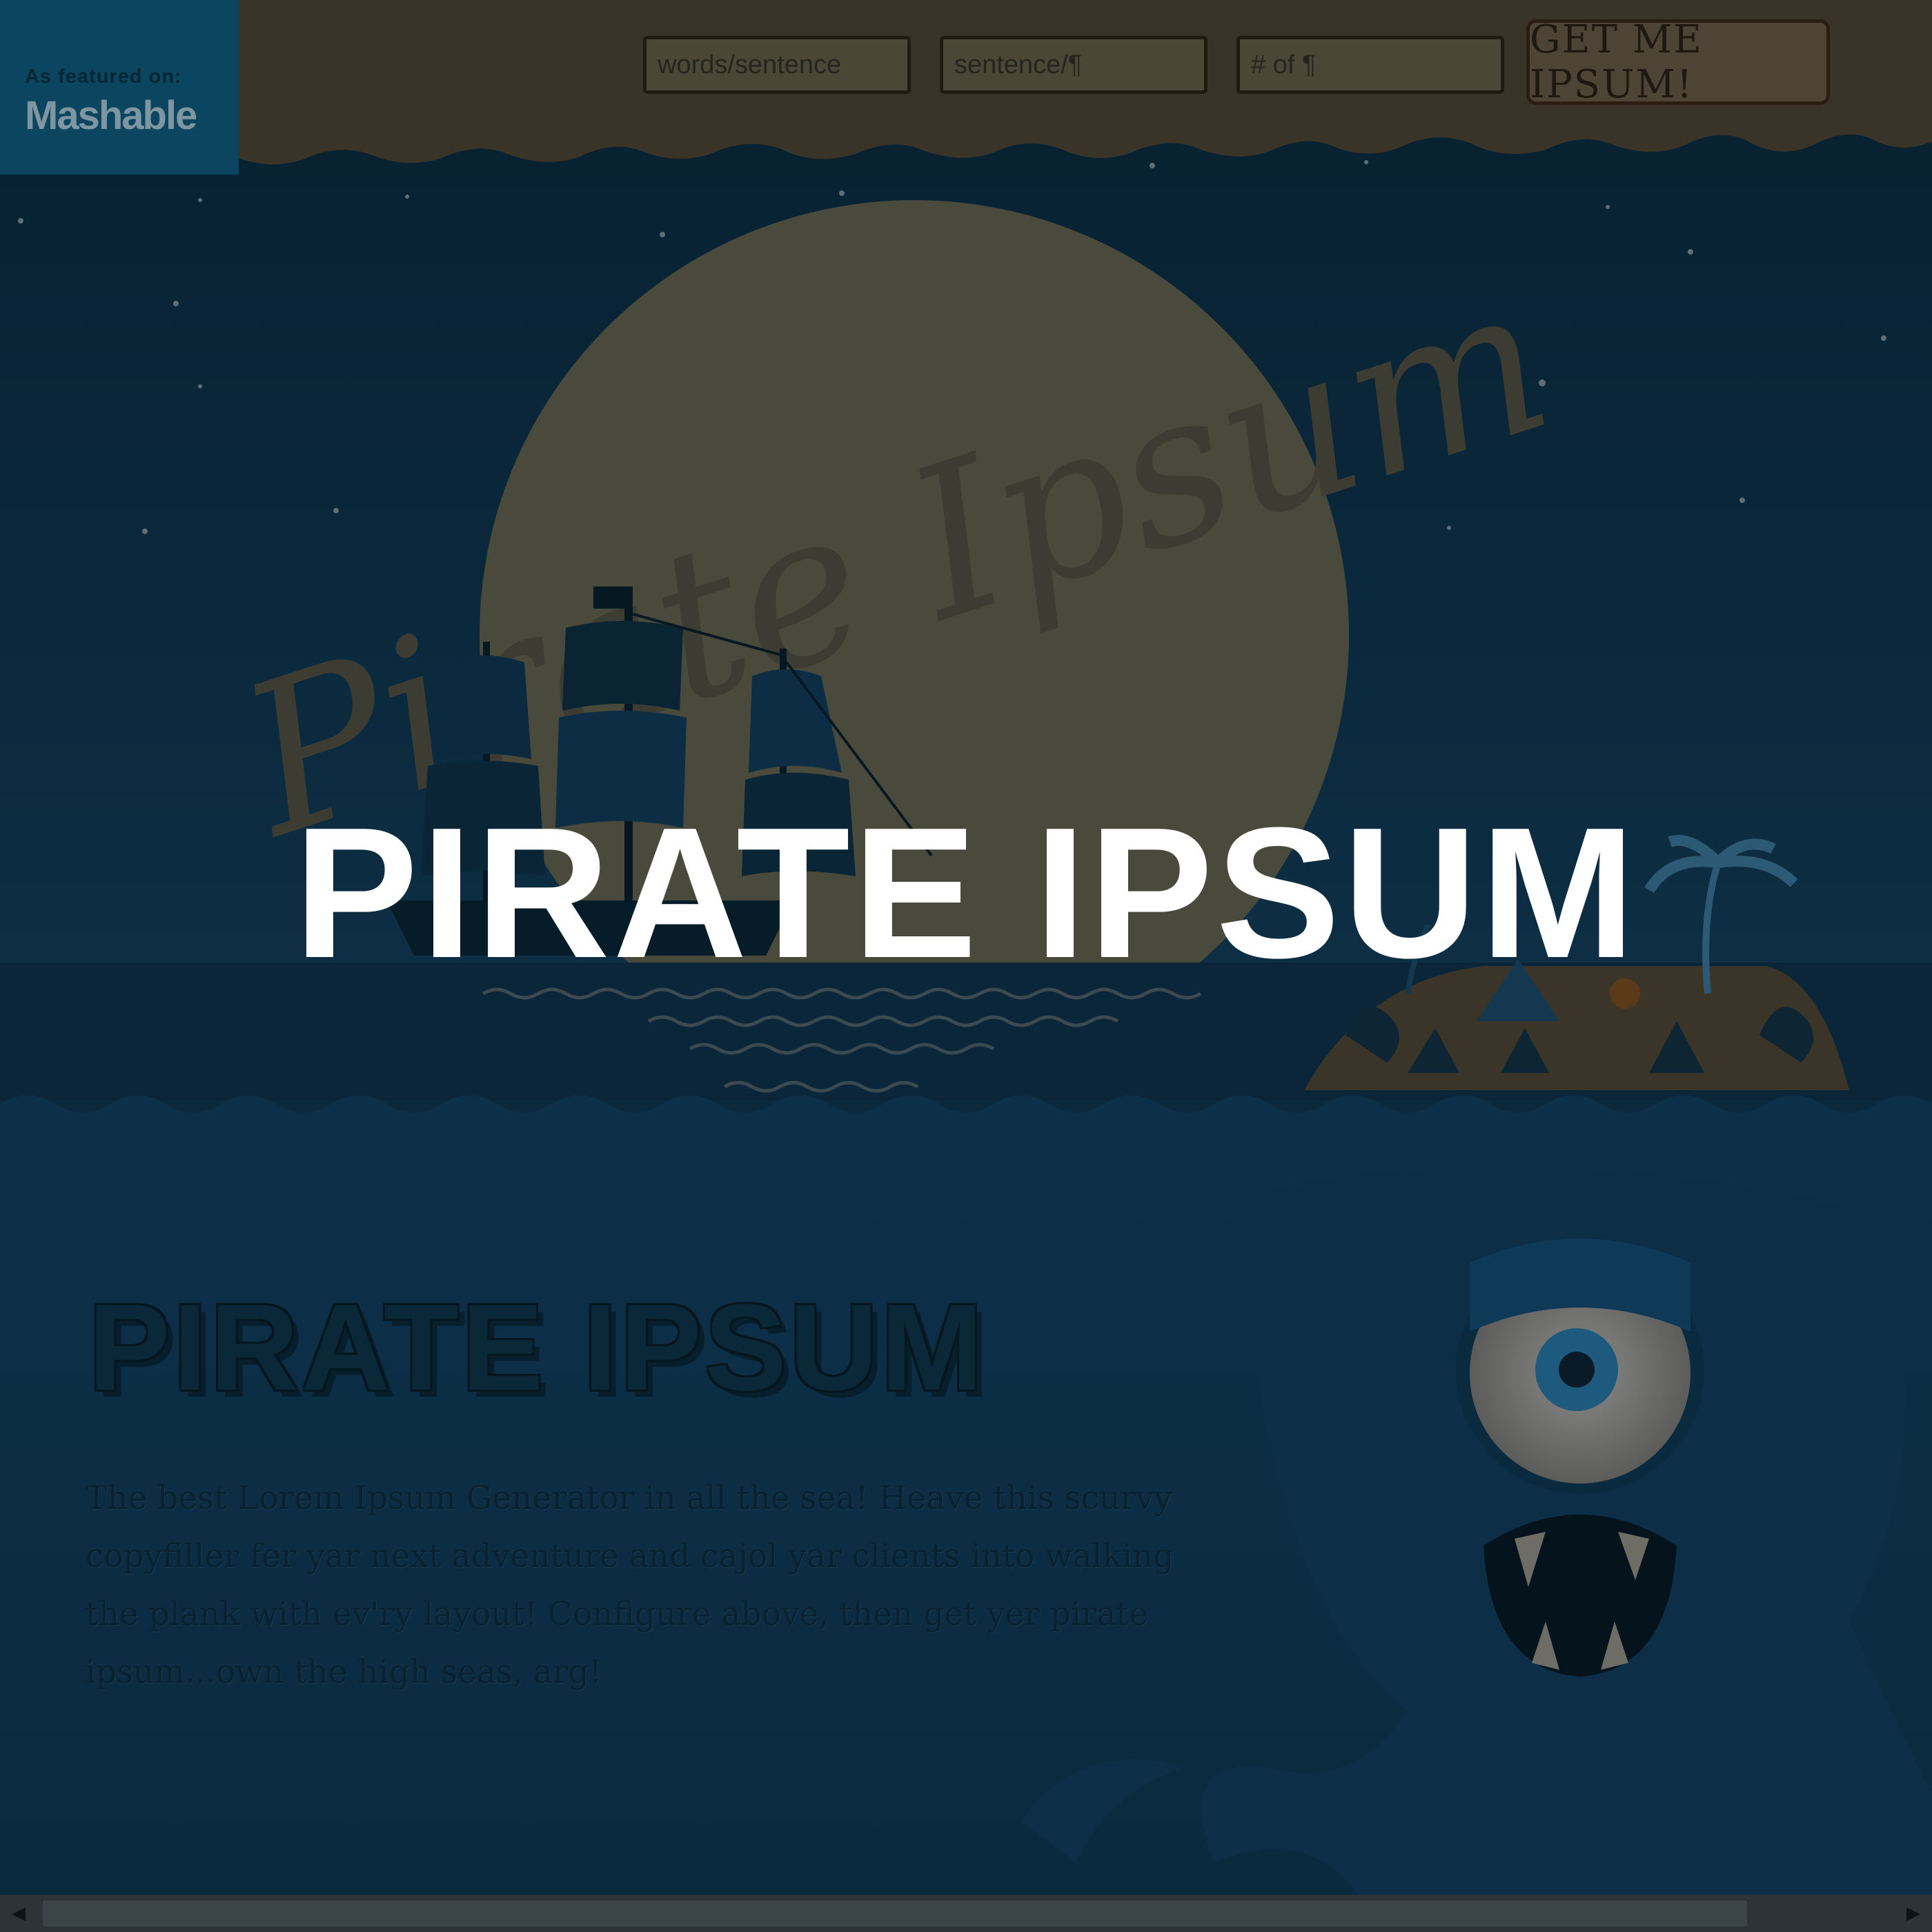 This screenshot has width=1932, height=1932. What do you see at coordinates (103, 77) in the screenshot?
I see `featured-label: As featured on:` at bounding box center [103, 77].